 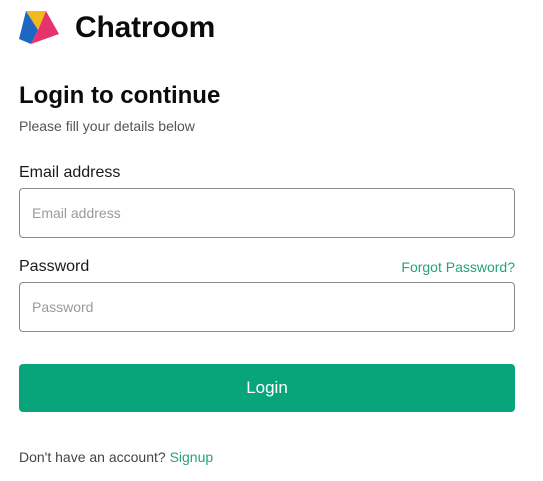 What do you see at coordinates (70, 172) in the screenshot?
I see `email-label: Email address` at bounding box center [70, 172].